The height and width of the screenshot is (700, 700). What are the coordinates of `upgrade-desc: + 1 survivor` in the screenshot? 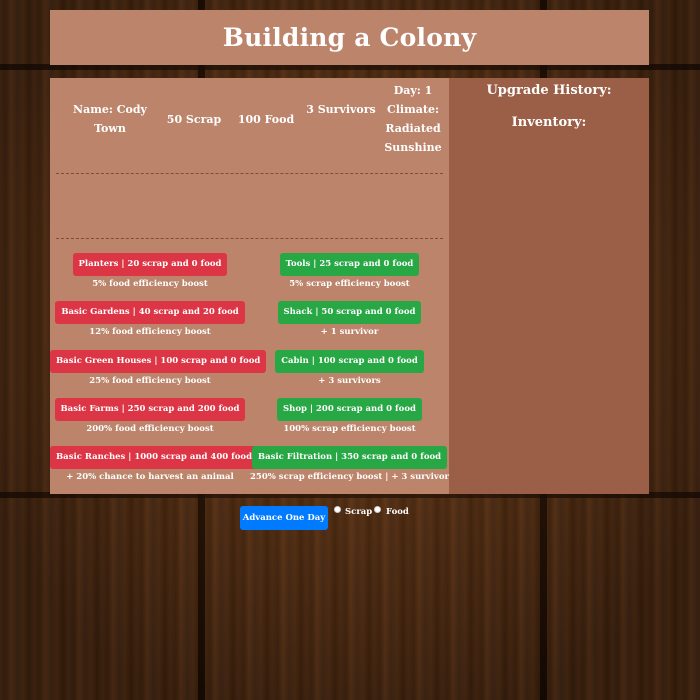 It's located at (349, 332).